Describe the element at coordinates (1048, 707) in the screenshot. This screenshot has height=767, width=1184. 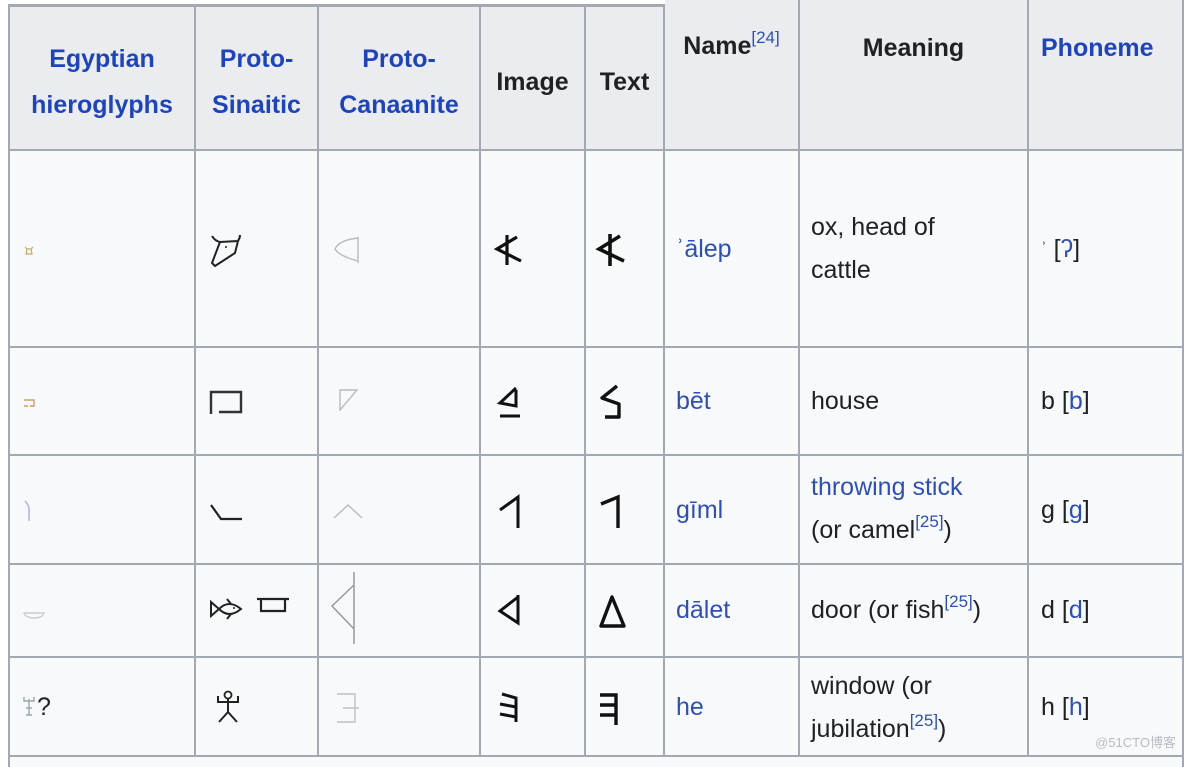
I see `phoneme-he-plain: h` at that location.